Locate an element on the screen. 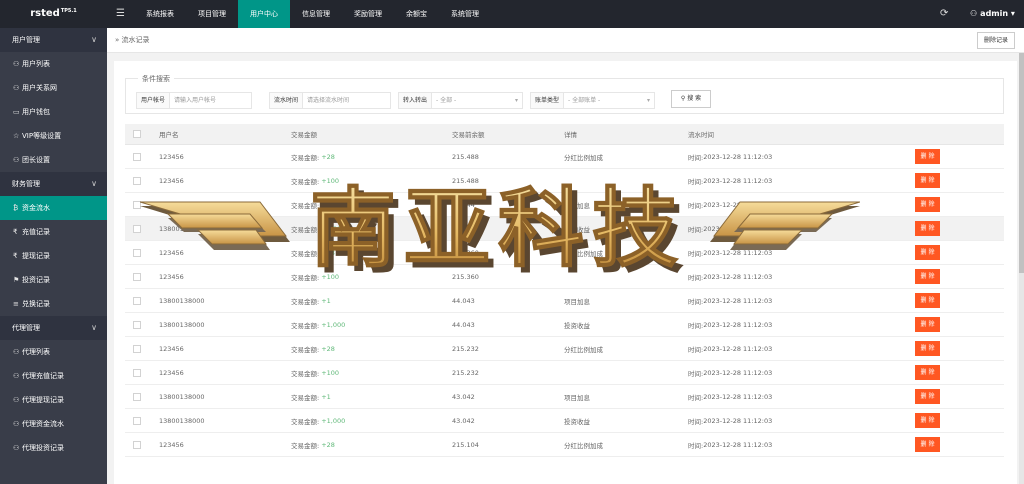 Image resolution: width=1024 pixels, height=484 pixels. sidebar-item: ₿ 资金流水 is located at coordinates (53, 208).